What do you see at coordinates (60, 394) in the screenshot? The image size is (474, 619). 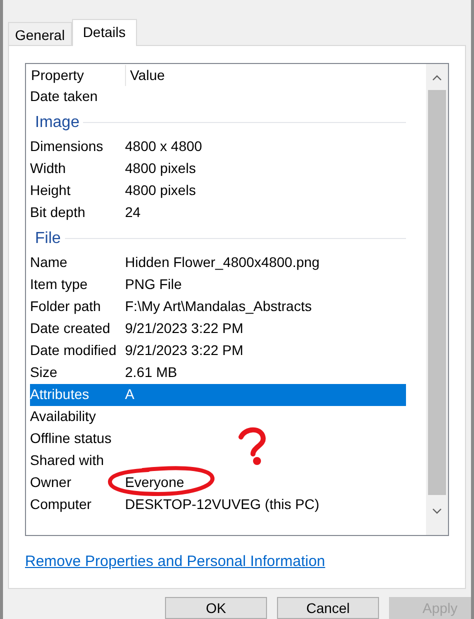 I see `property-name: Attributes` at bounding box center [60, 394].